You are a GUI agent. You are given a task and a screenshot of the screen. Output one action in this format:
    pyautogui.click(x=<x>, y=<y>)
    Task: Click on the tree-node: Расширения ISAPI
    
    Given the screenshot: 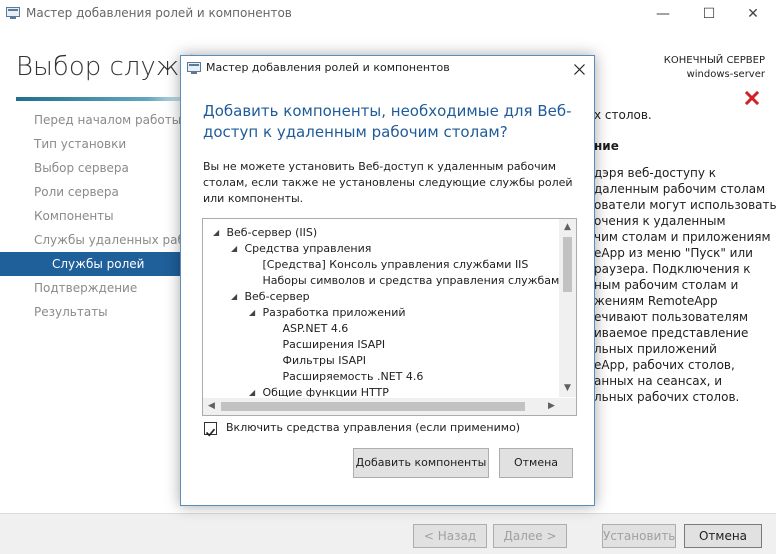 What is the action you would take?
    pyautogui.click(x=327, y=345)
    